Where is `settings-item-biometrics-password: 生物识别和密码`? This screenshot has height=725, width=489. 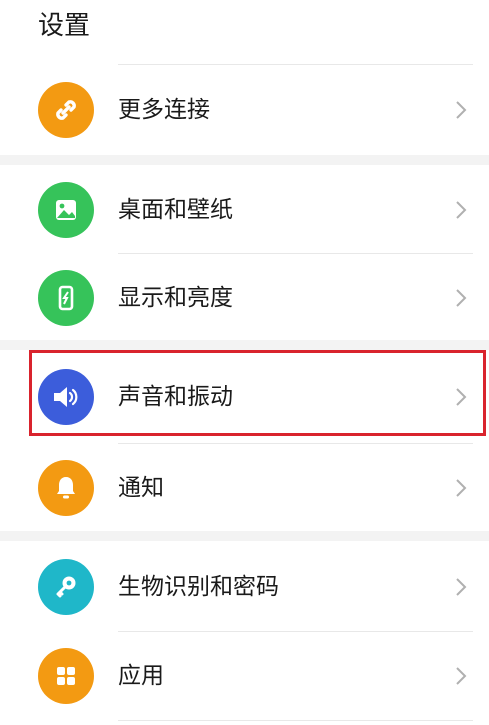
settings-item-biometrics-password: 生物识别和密码 is located at coordinates (244, 587).